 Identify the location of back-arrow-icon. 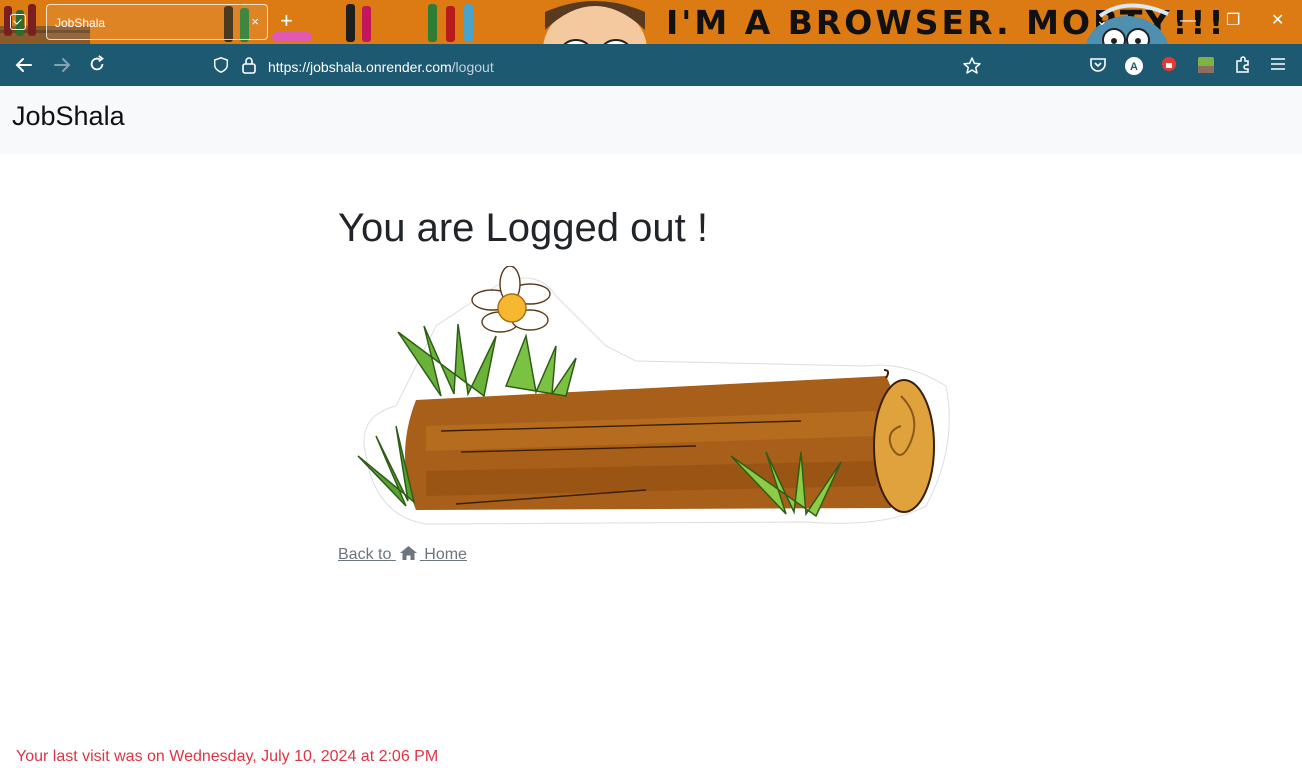
(24, 65).